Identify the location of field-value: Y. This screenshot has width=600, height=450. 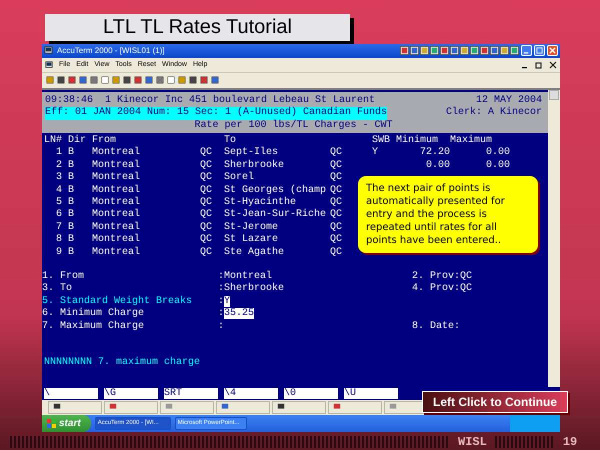
(227, 301).